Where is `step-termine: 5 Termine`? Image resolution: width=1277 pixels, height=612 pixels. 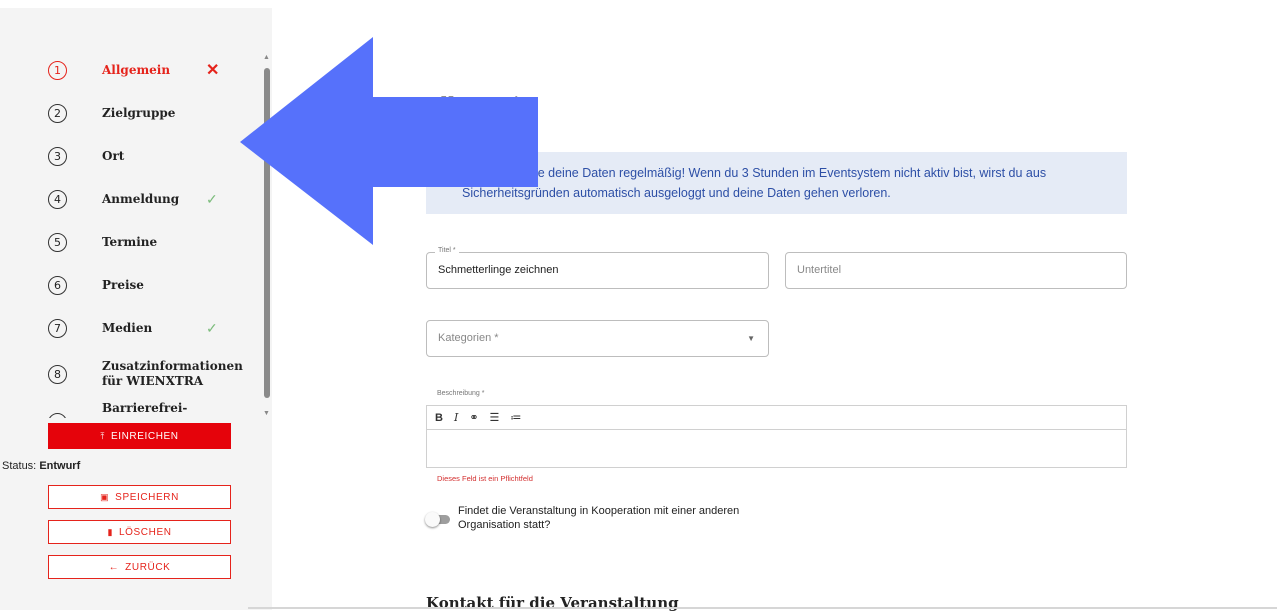 step-termine: 5 Termine is located at coordinates (143, 242).